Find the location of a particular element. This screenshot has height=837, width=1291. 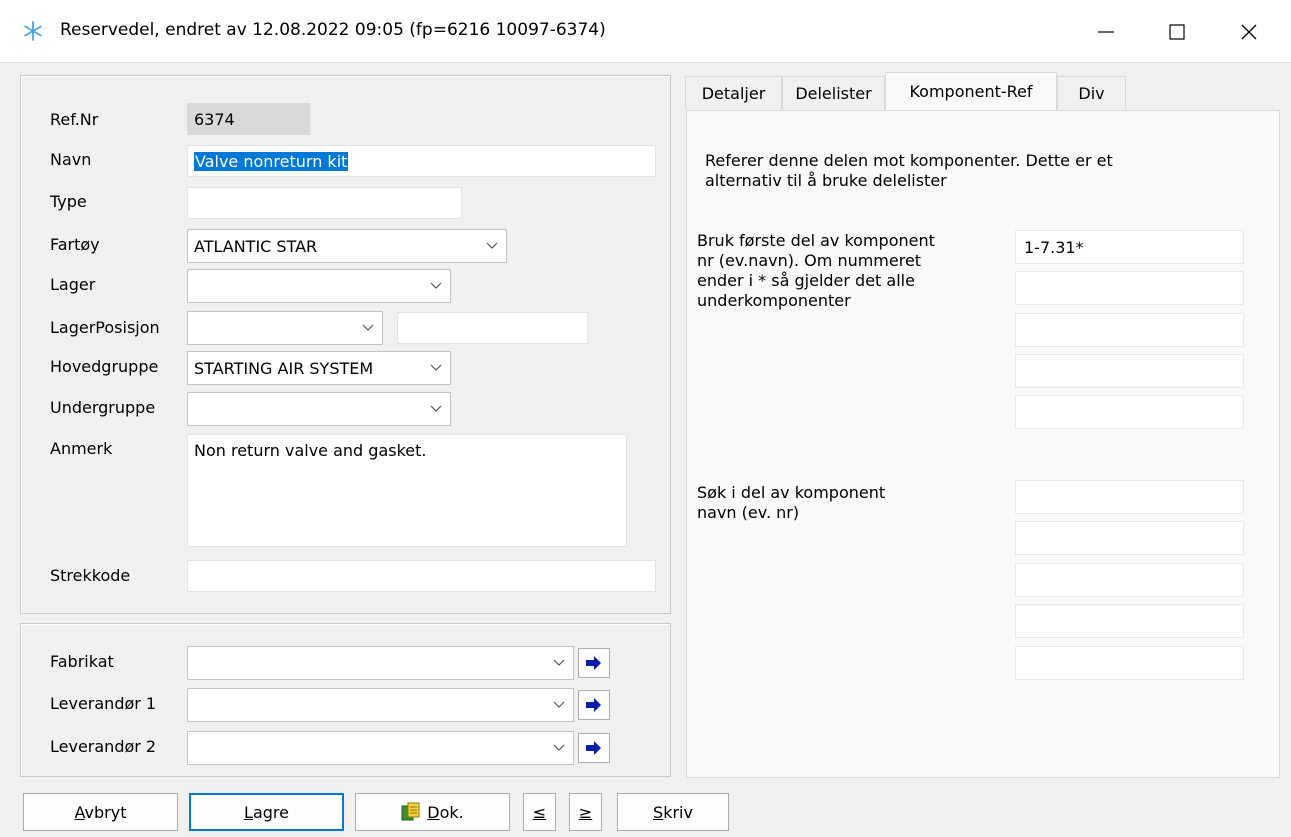

lager-label: Lager is located at coordinates (73, 284).